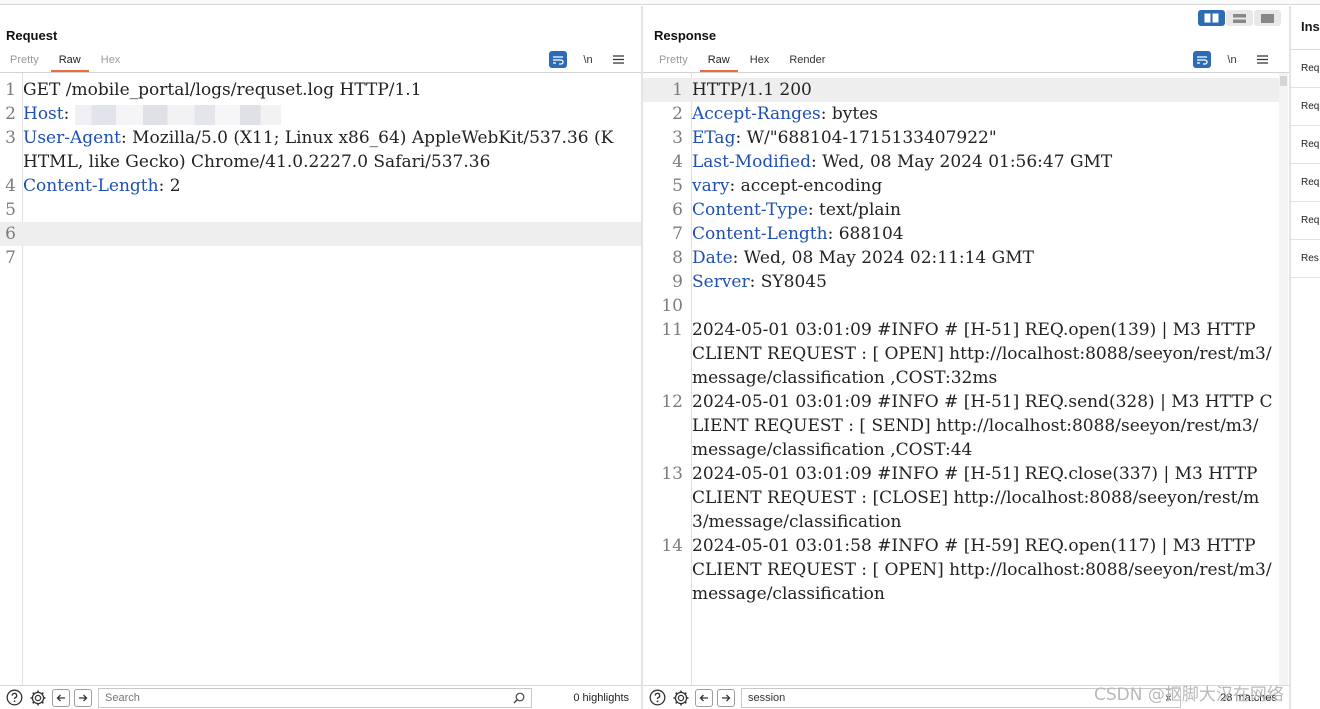 The width and height of the screenshot is (1320, 709). I want to click on request-tab-hex: Hex, so click(111, 62).